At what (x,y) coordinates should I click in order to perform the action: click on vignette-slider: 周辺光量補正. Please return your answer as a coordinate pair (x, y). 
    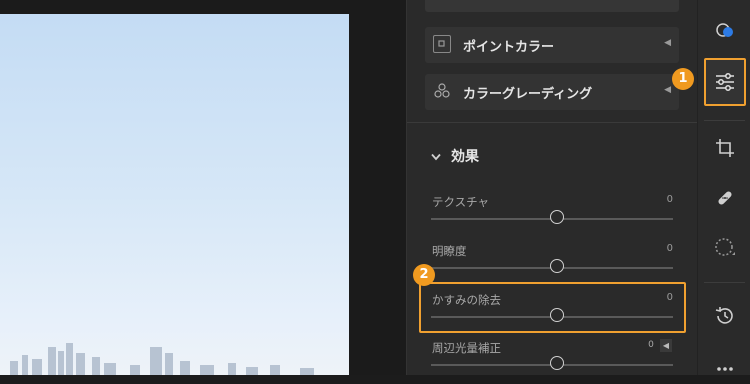
    Looking at the image, I should click on (552, 362).